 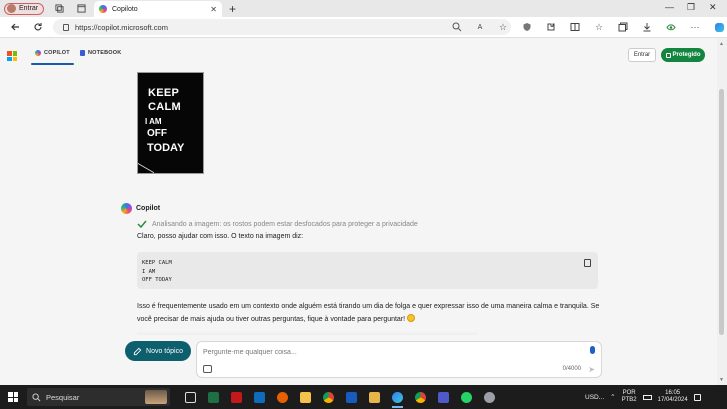 I want to click on copilot-tab-icon, so click(x=38, y=53).